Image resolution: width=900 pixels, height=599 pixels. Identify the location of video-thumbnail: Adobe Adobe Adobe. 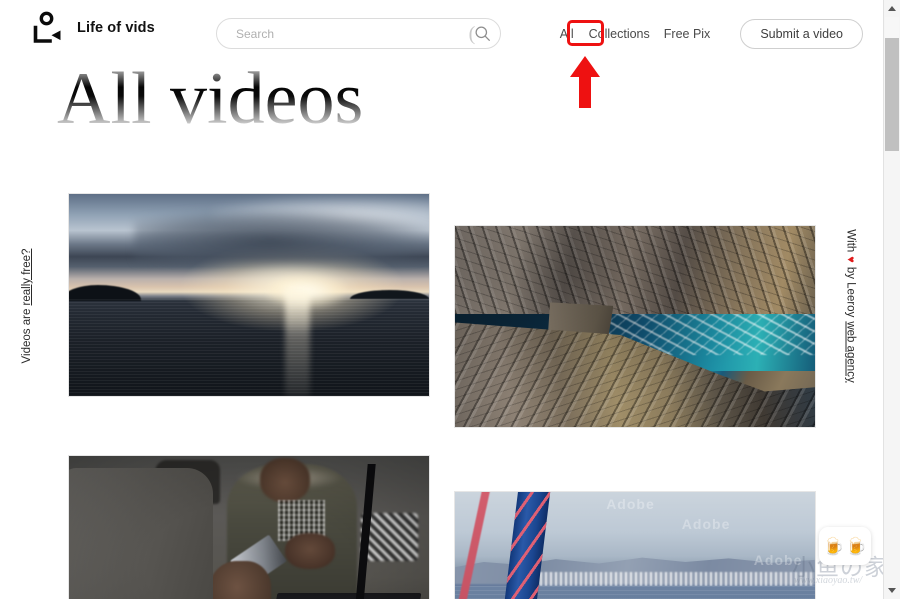
(635, 545).